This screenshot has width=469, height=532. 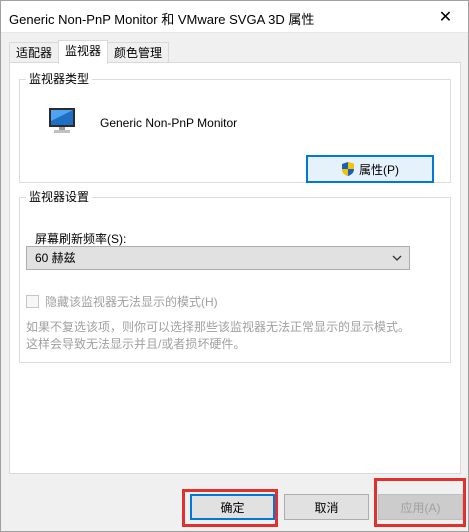 What do you see at coordinates (62, 120) in the screenshot?
I see `monitor-icon` at bounding box center [62, 120].